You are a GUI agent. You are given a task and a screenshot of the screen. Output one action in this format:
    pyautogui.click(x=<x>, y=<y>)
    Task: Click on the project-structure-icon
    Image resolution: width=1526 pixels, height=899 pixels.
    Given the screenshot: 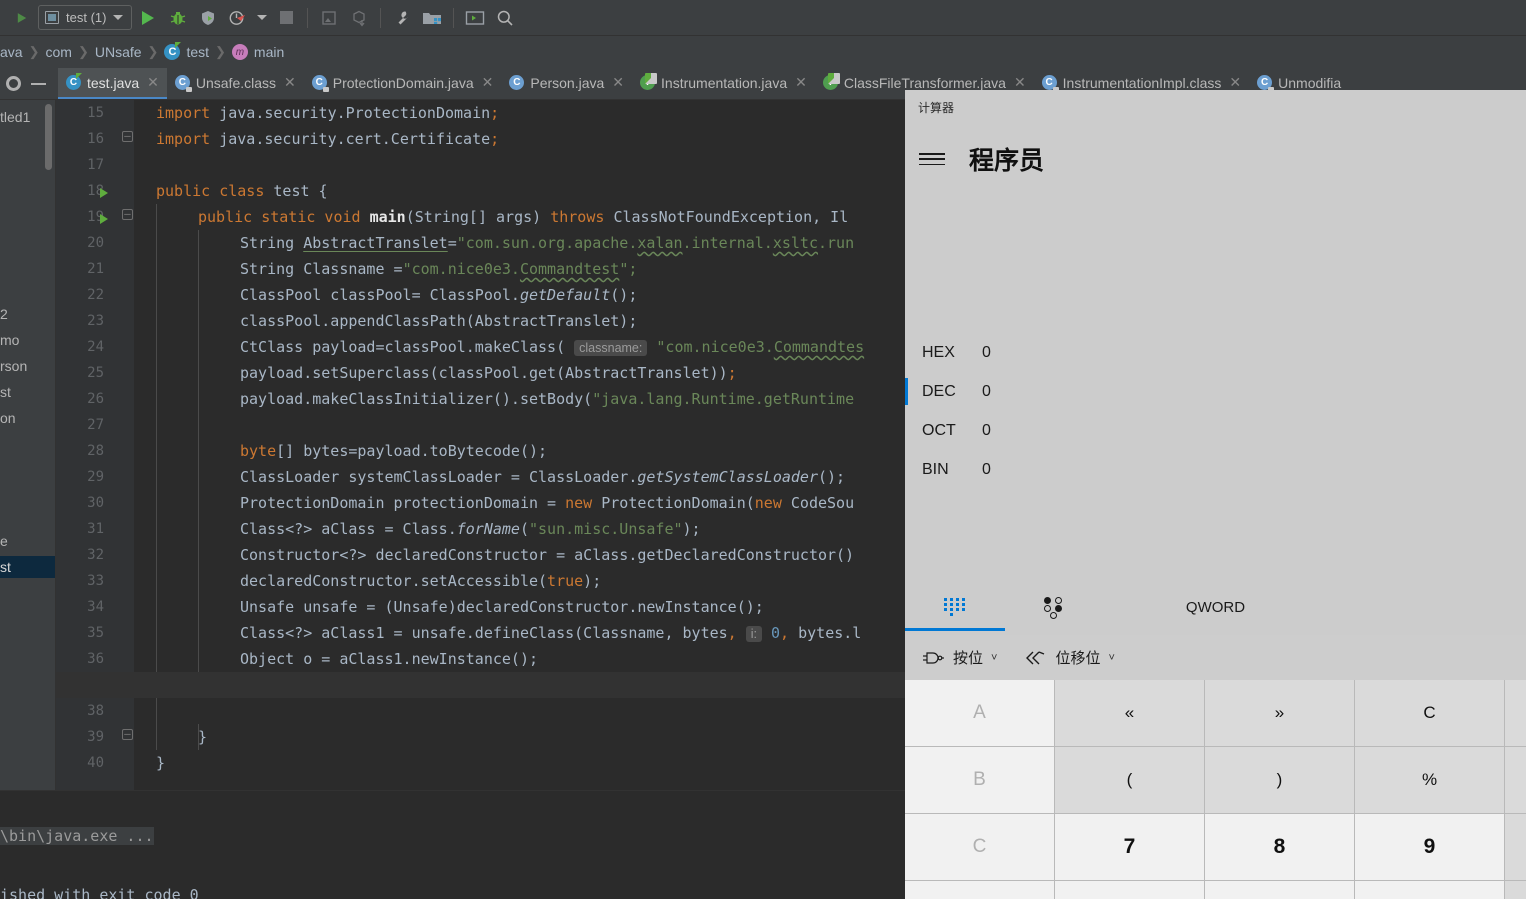 What is the action you would take?
    pyautogui.click(x=432, y=18)
    